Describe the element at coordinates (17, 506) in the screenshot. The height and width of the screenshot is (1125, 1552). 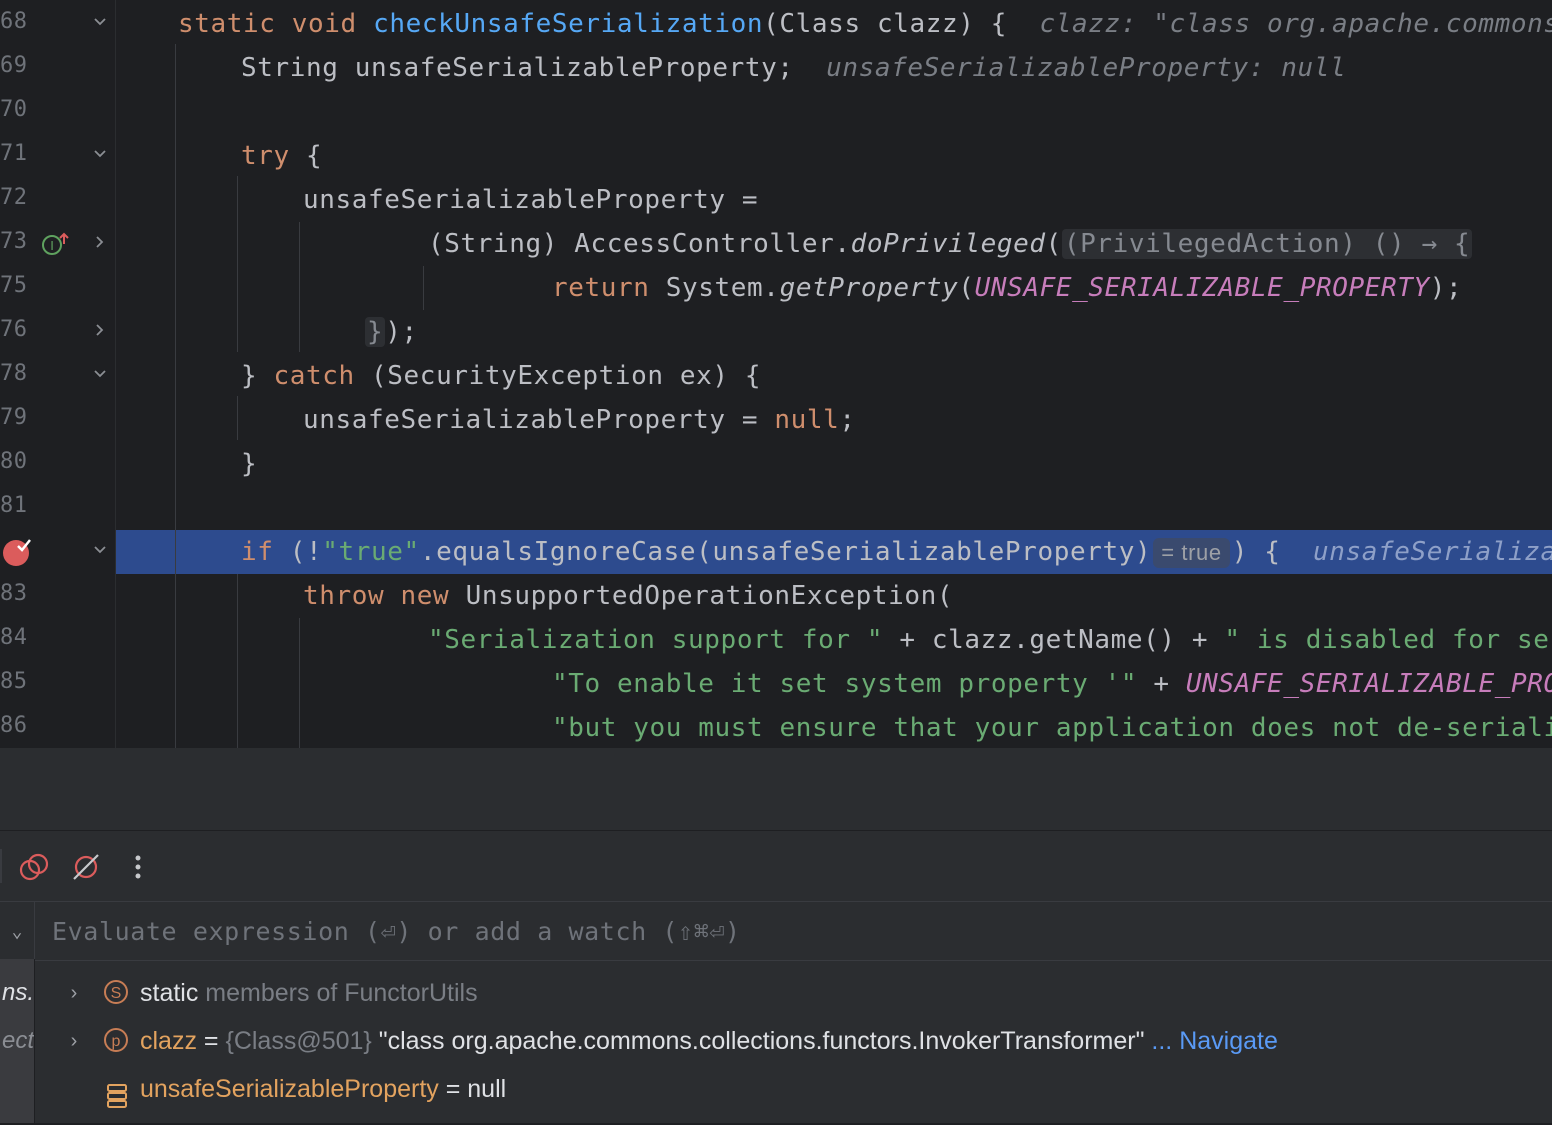
I see `line-number: 81` at that location.